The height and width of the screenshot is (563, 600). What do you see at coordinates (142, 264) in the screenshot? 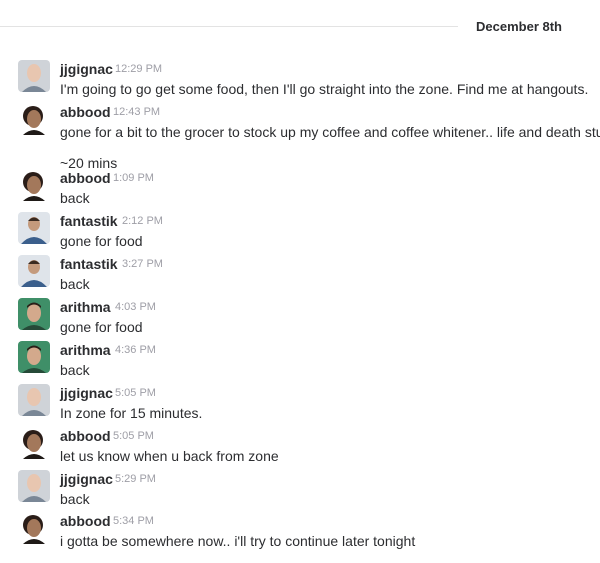
I see `message-timestamp: 3:27 PM` at bounding box center [142, 264].